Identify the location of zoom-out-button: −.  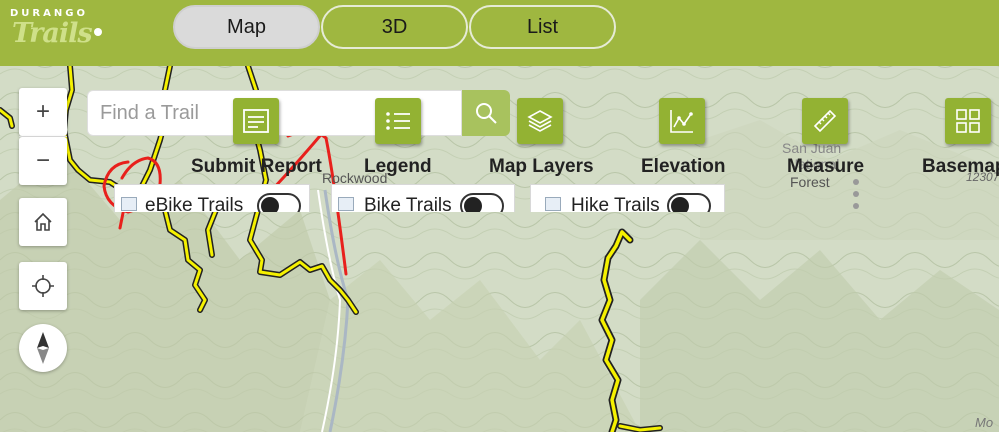
(43, 161).